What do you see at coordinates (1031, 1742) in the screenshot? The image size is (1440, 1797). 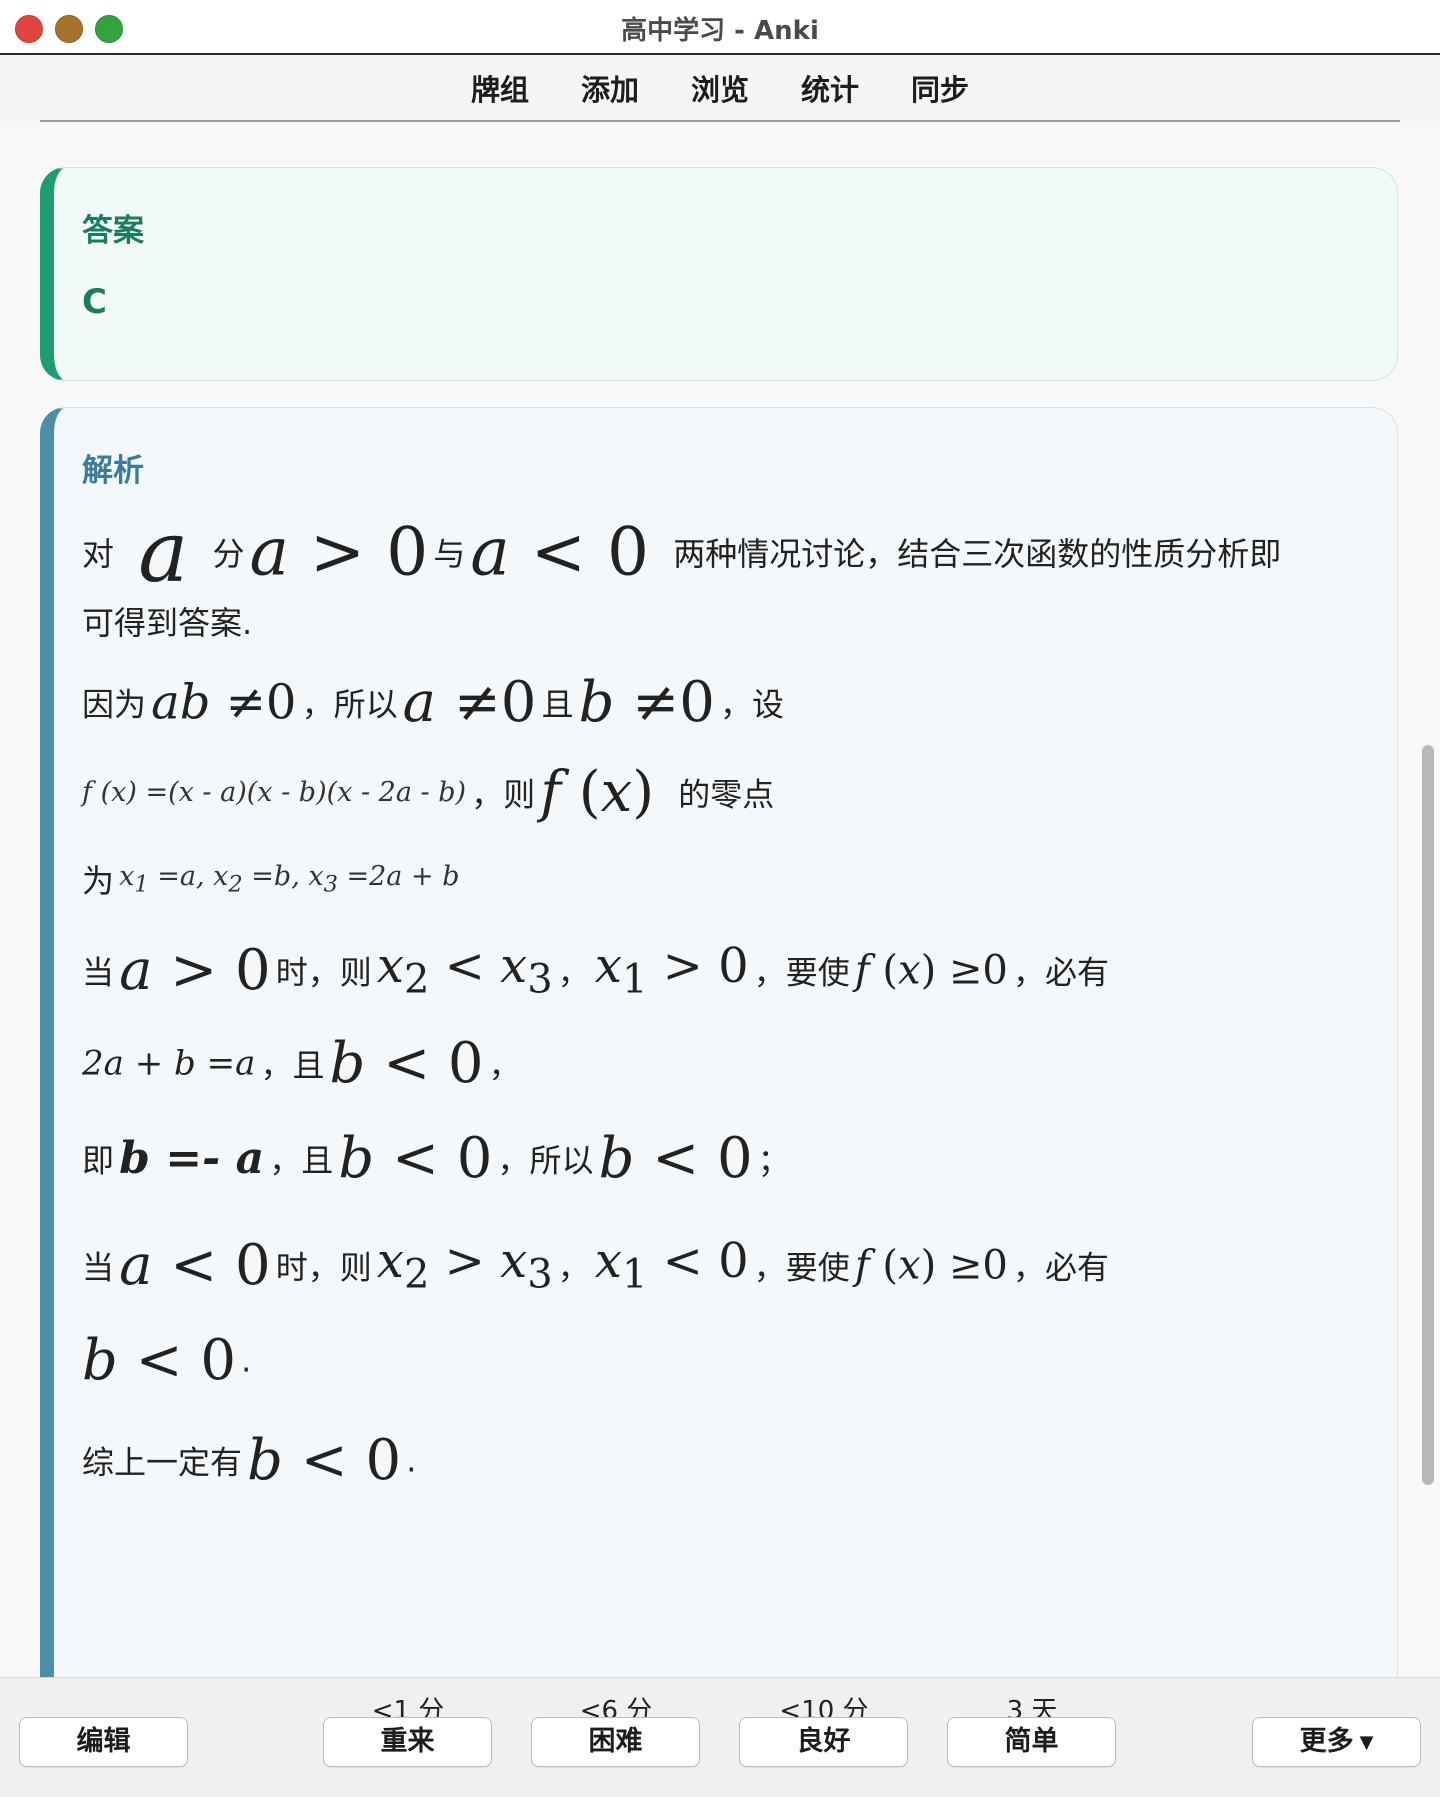 I see `easy-button: 简单` at bounding box center [1031, 1742].